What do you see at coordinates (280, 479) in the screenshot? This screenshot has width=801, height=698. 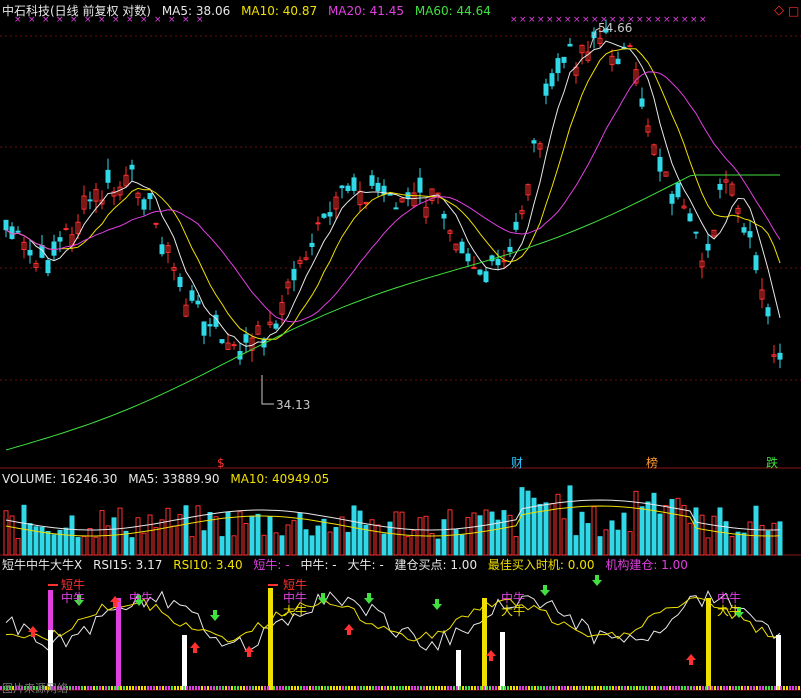 I see `volume-ma10-label: MA10: 40949.05` at bounding box center [280, 479].